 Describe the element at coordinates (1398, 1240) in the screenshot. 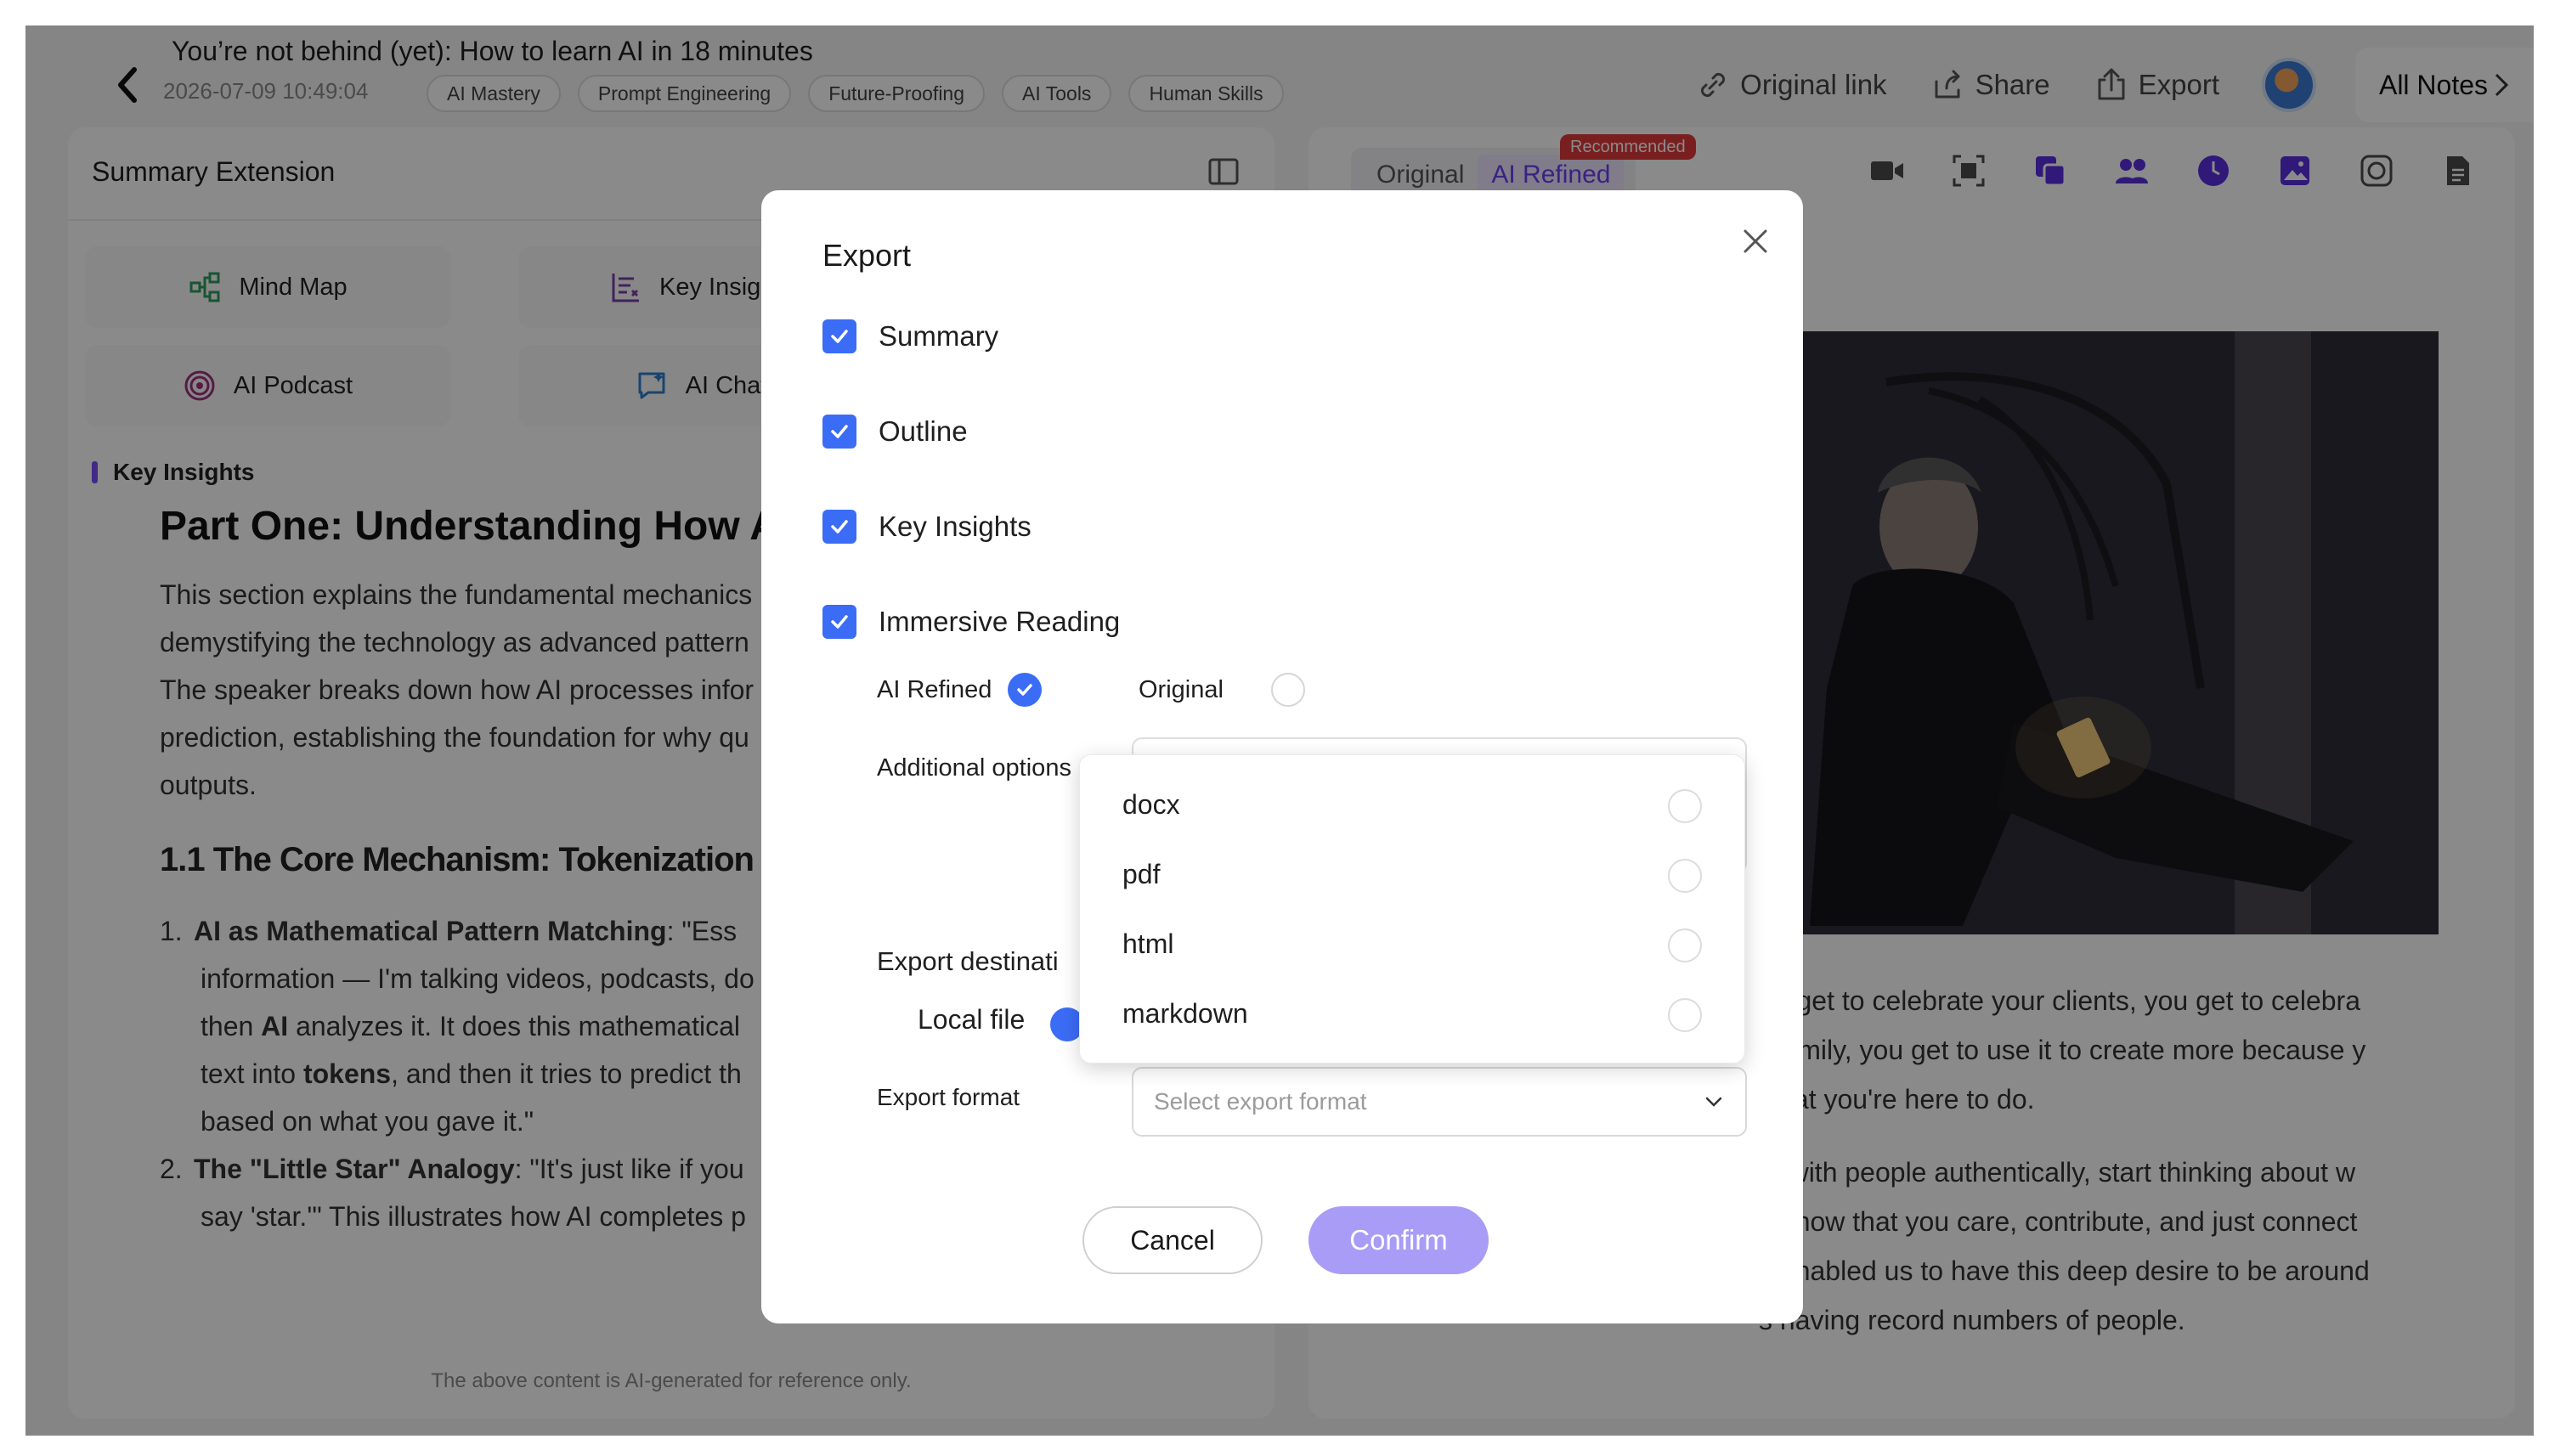

I see `confirm-button: Confirm` at that location.